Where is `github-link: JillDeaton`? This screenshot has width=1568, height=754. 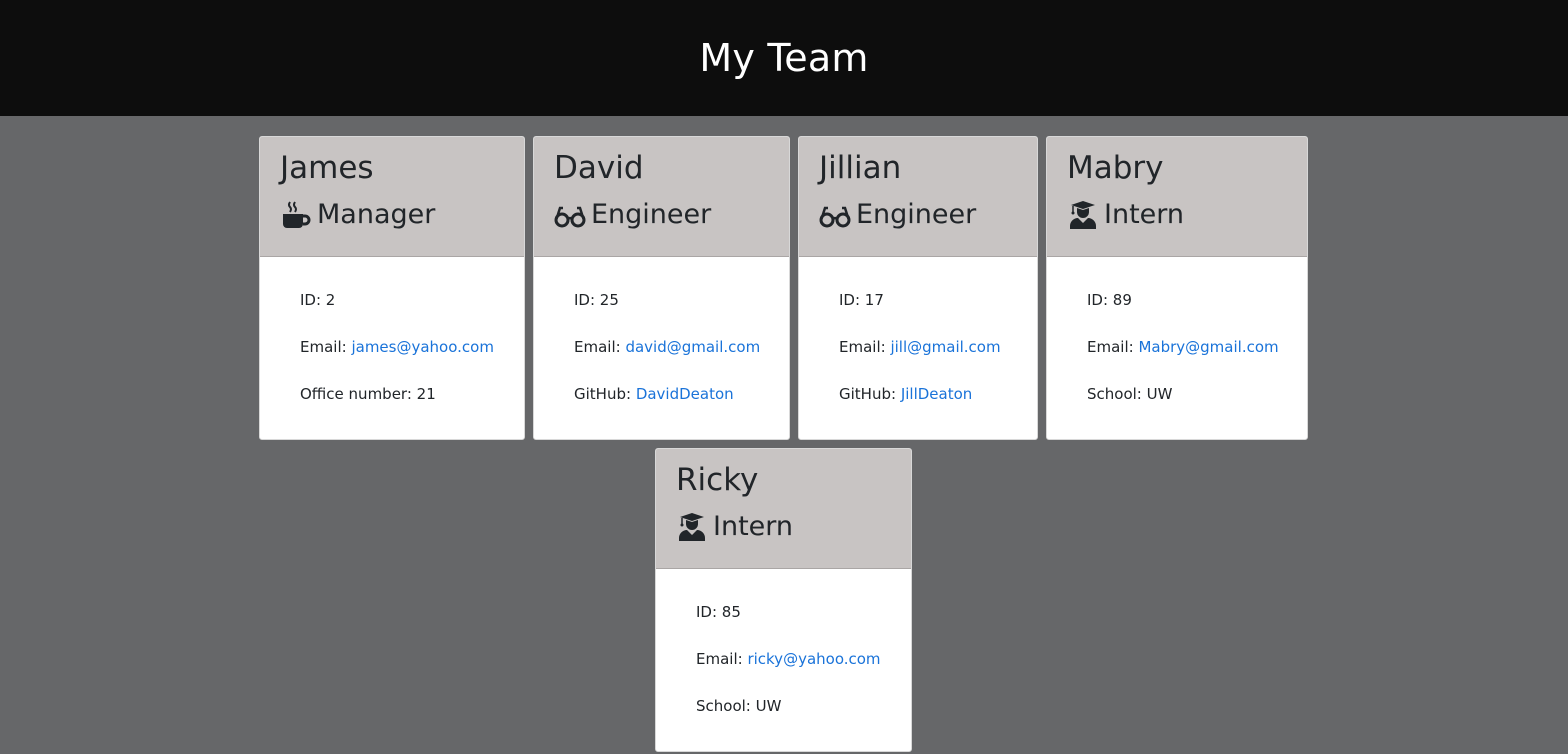 github-link: JillDeaton is located at coordinates (936, 394).